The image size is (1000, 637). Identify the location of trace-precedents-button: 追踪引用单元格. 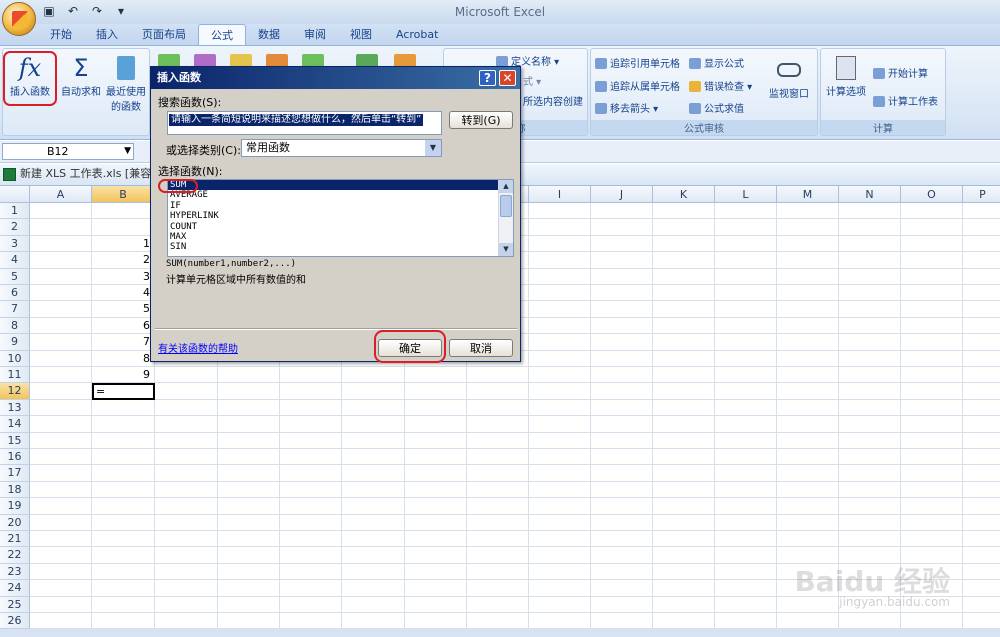
(637, 62).